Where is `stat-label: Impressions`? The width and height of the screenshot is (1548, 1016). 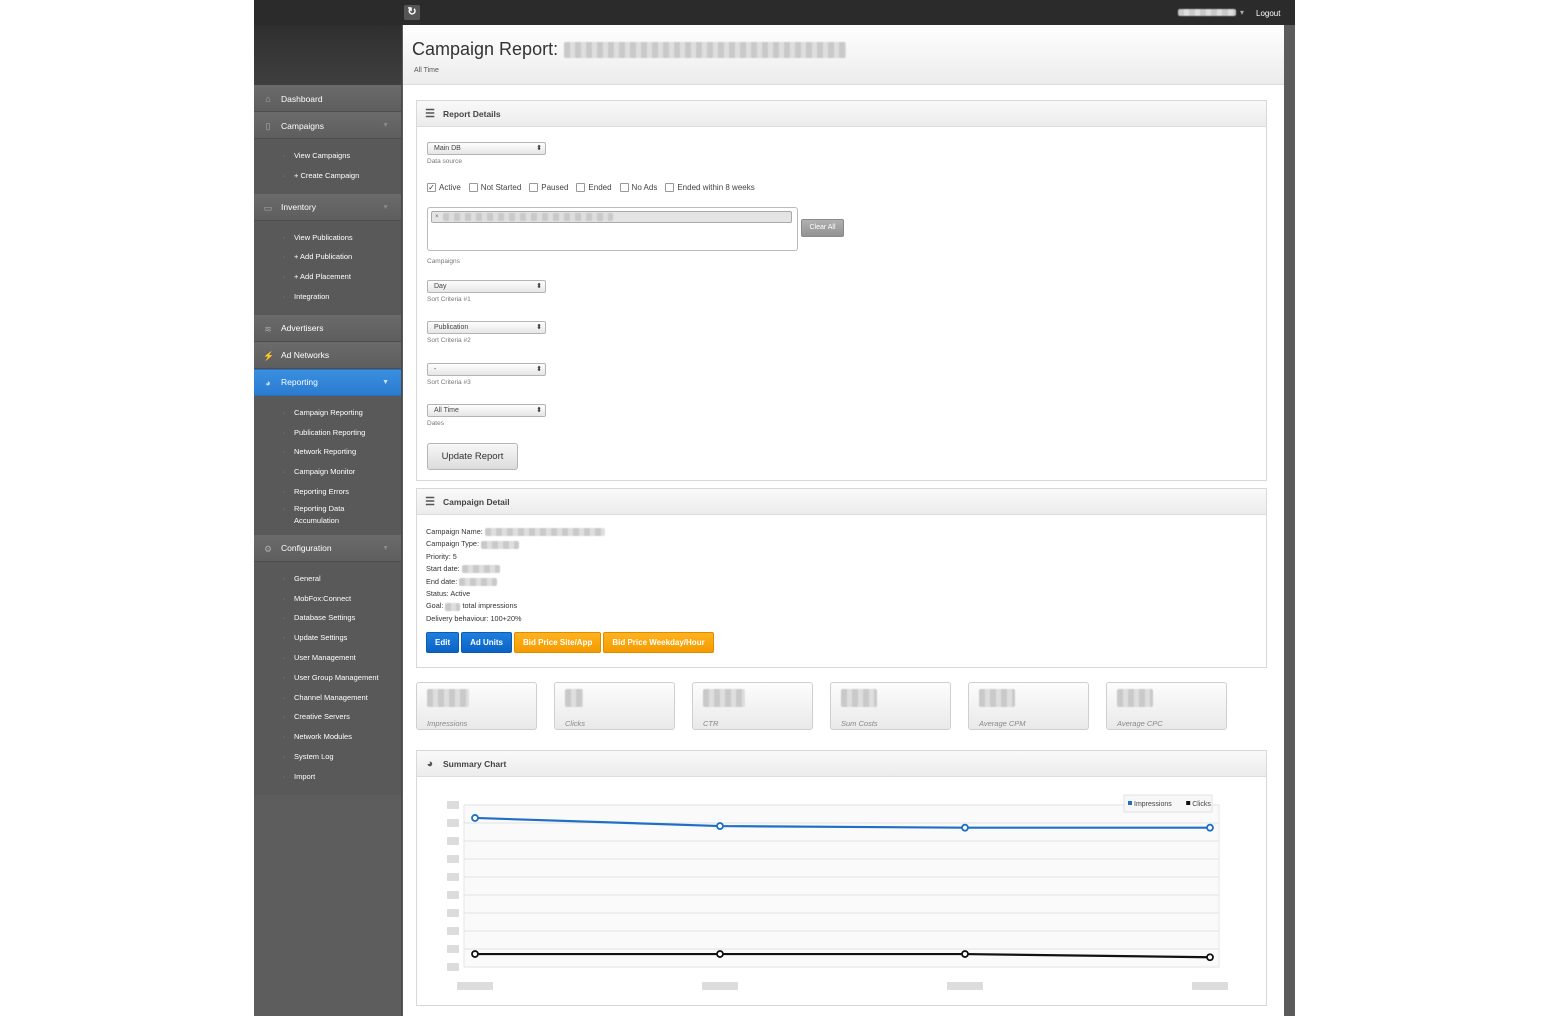
stat-label: Impressions is located at coordinates (447, 723).